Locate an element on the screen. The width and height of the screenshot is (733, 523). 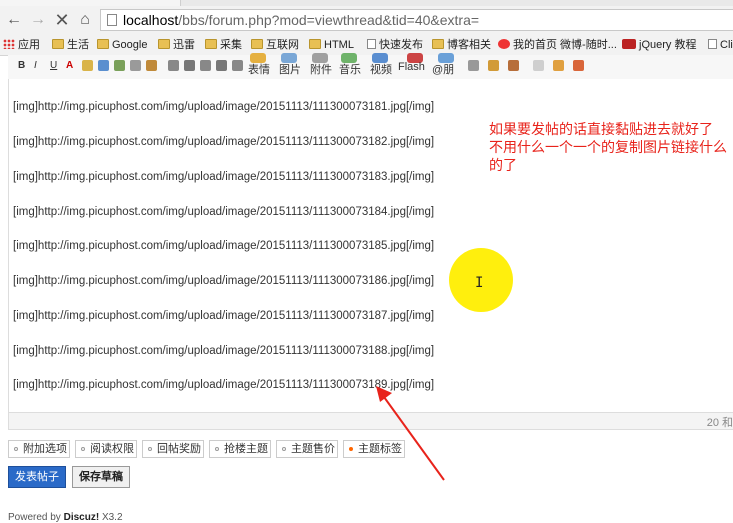
annotation-arrow-icon is located at coordinates (410, 433).